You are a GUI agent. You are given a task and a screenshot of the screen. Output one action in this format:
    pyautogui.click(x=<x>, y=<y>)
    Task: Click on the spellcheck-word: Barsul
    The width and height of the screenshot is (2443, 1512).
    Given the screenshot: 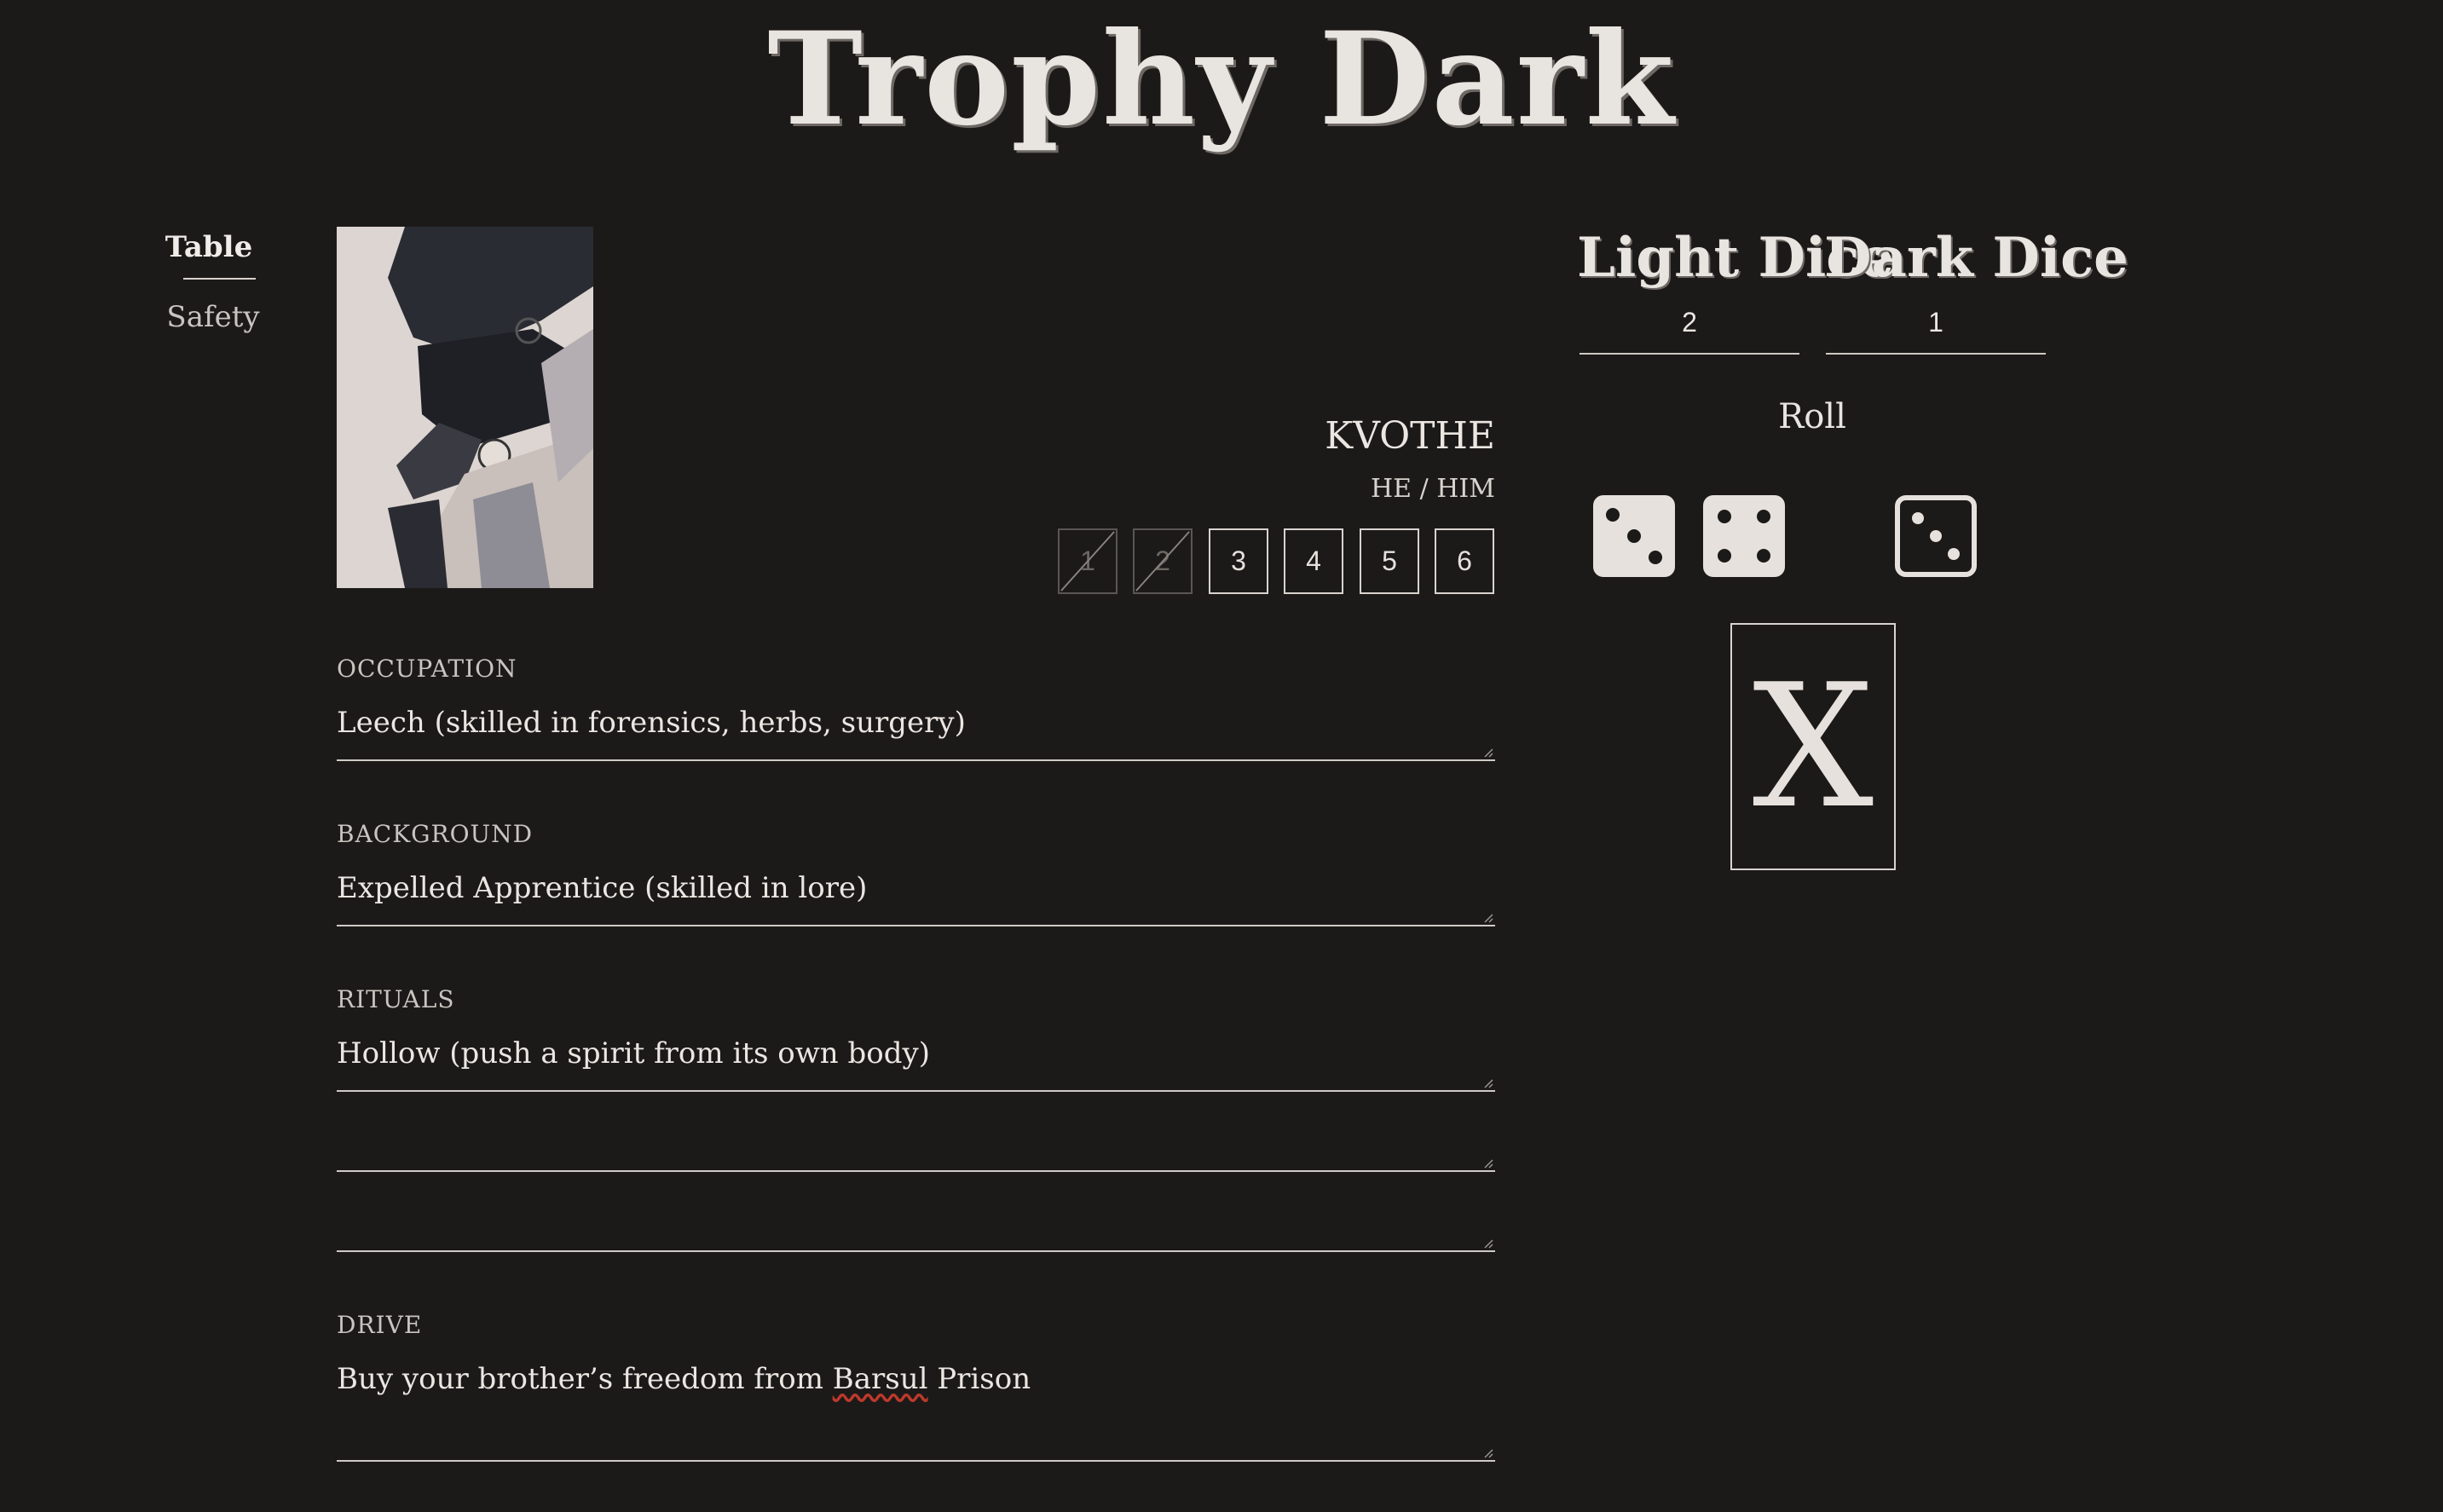 What is the action you would take?
    pyautogui.click(x=881, y=1379)
    